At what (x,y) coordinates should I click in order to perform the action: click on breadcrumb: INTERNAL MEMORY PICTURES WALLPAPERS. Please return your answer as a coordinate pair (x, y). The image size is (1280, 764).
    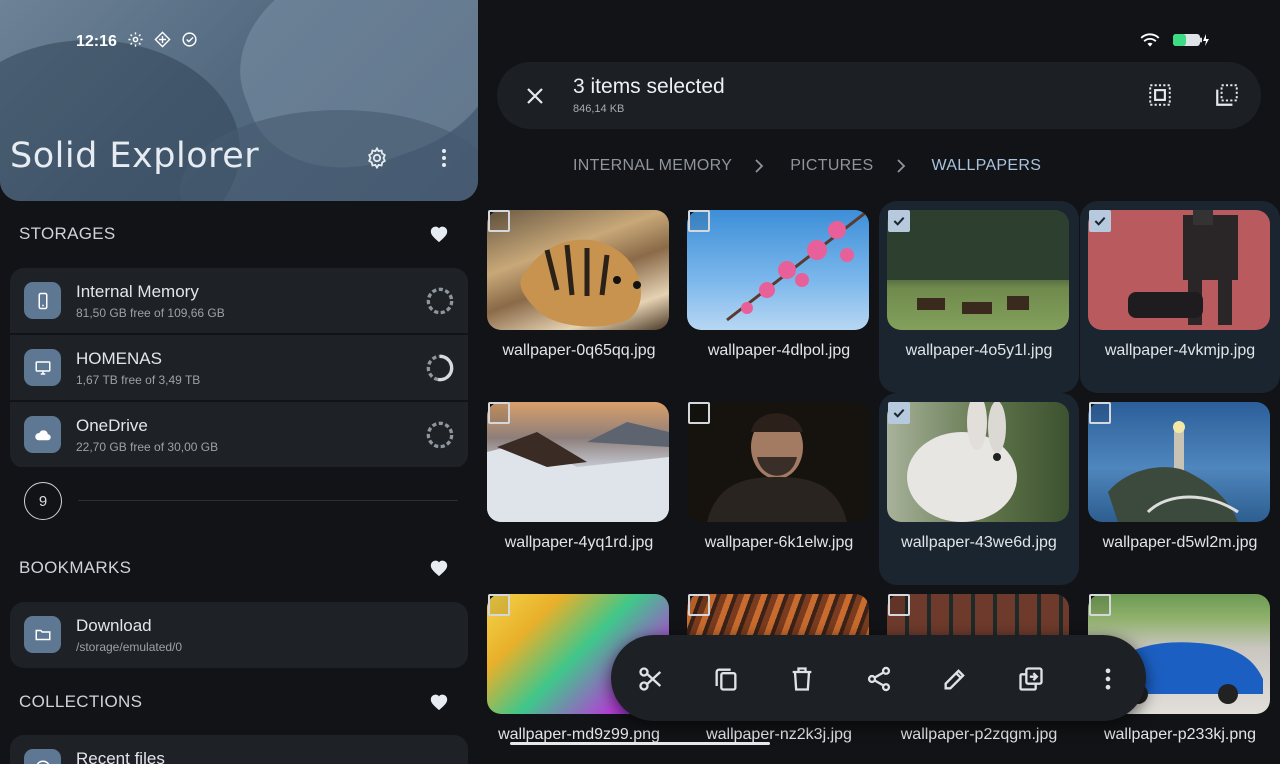
    Looking at the image, I should click on (807, 166).